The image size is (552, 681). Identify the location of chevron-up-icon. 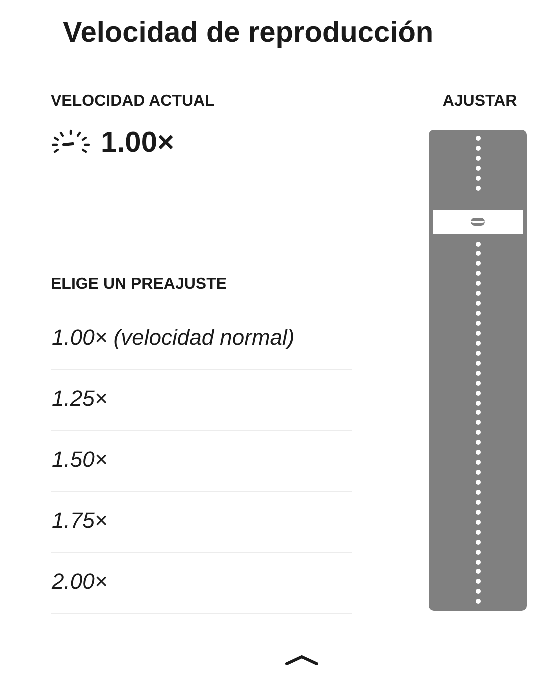
(302, 660).